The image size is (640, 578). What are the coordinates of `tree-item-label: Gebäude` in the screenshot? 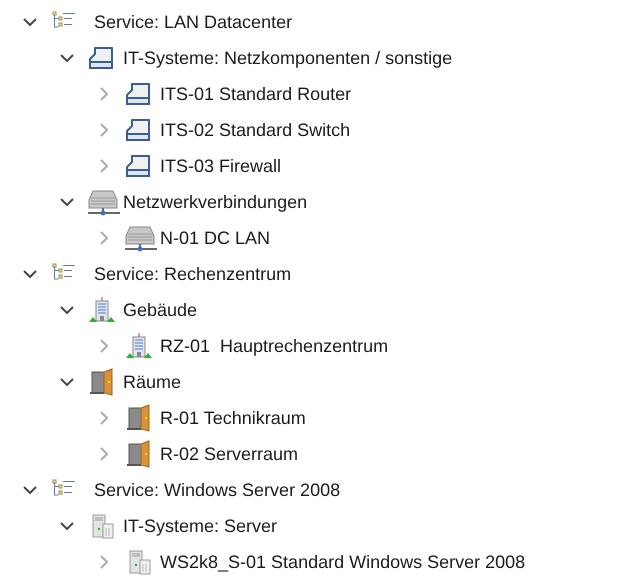 It's located at (160, 310).